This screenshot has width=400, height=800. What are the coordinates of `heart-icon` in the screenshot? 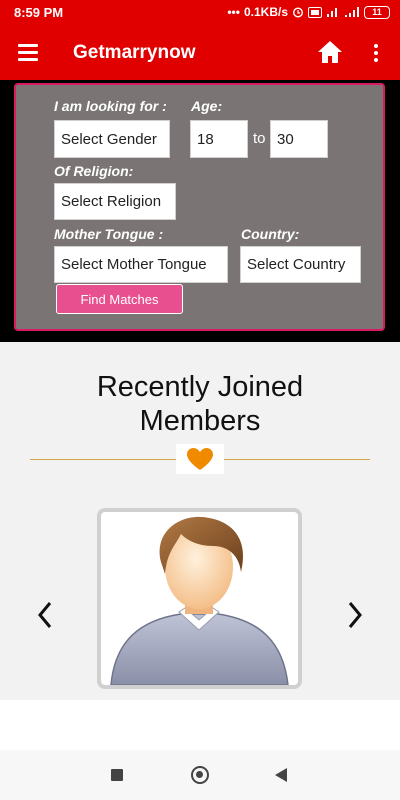 It's located at (200, 459).